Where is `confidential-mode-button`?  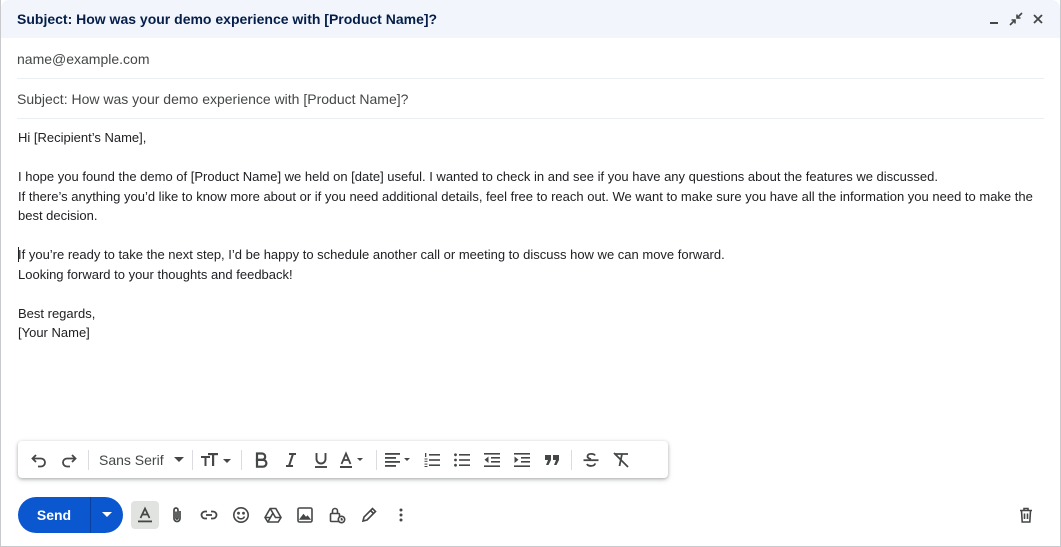
confidential-mode-button is located at coordinates (337, 515).